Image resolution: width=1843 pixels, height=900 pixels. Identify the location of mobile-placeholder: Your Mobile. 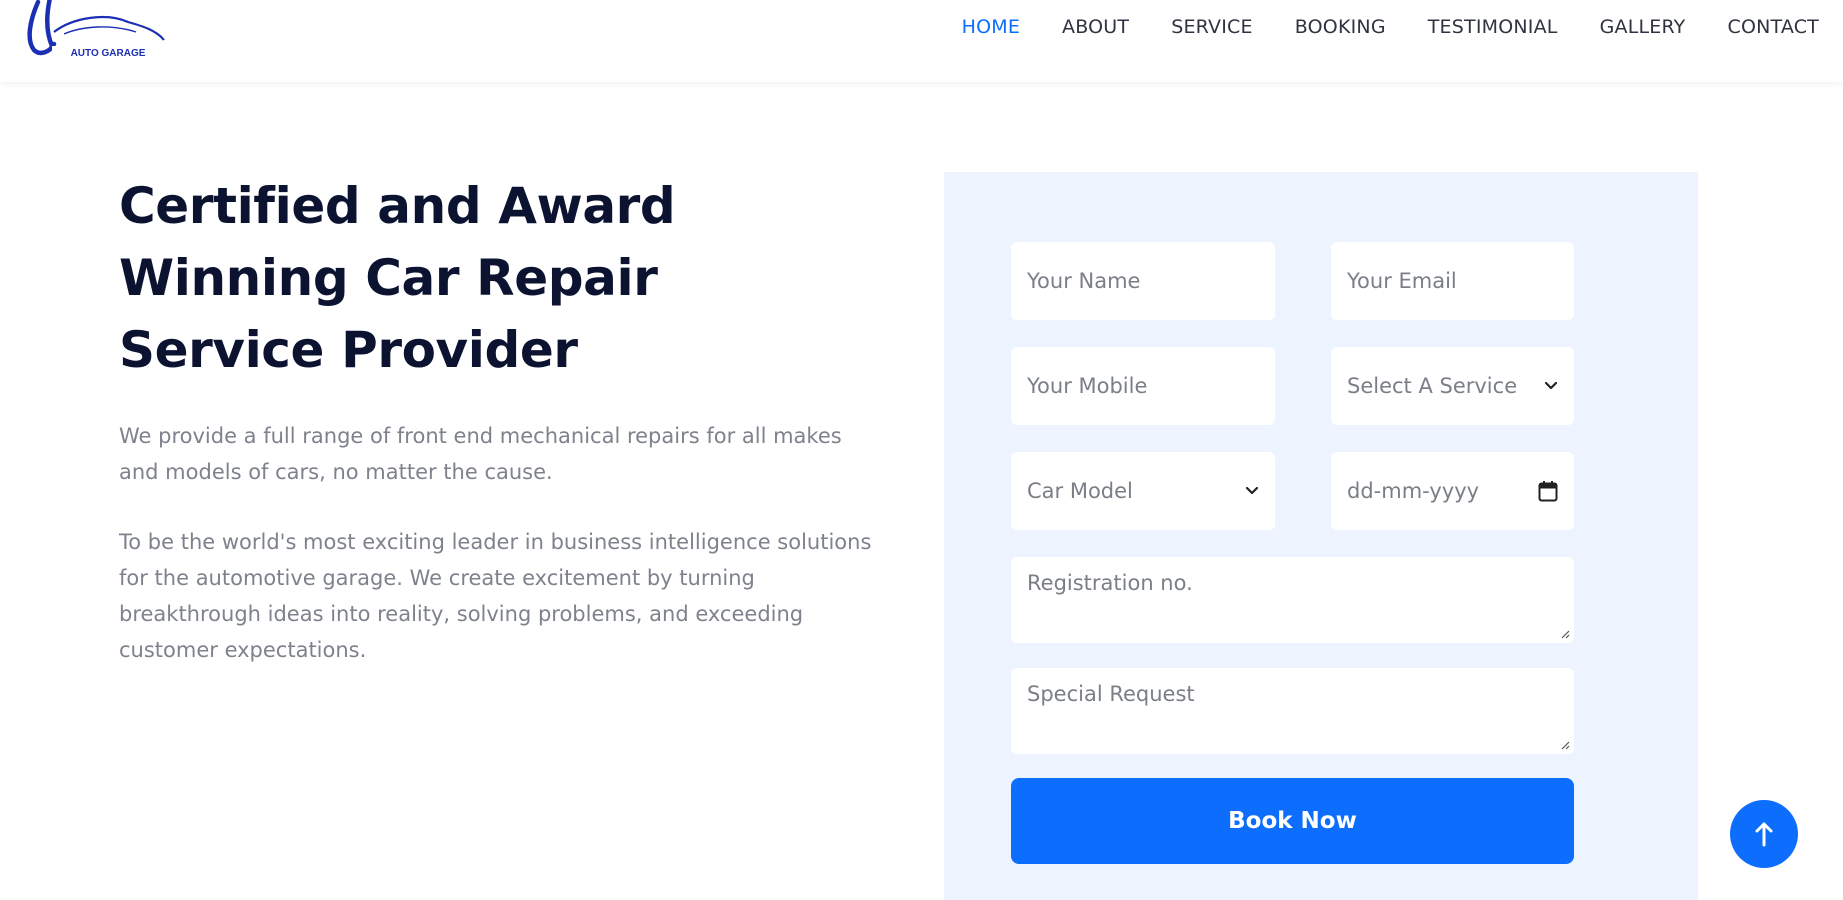
(1087, 386).